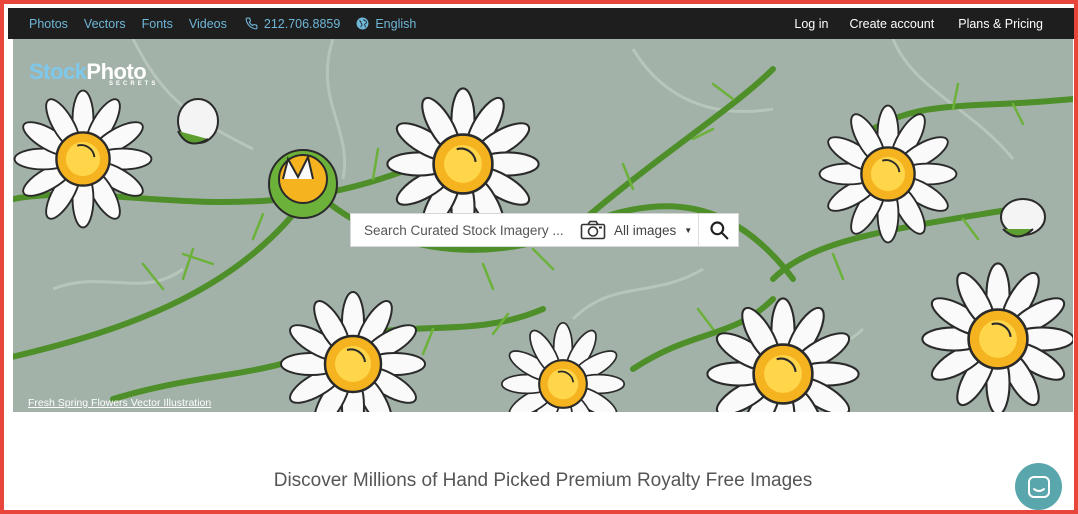  What do you see at coordinates (93, 73) in the screenshot?
I see `site-logo: StockPhoto SECRETS` at bounding box center [93, 73].